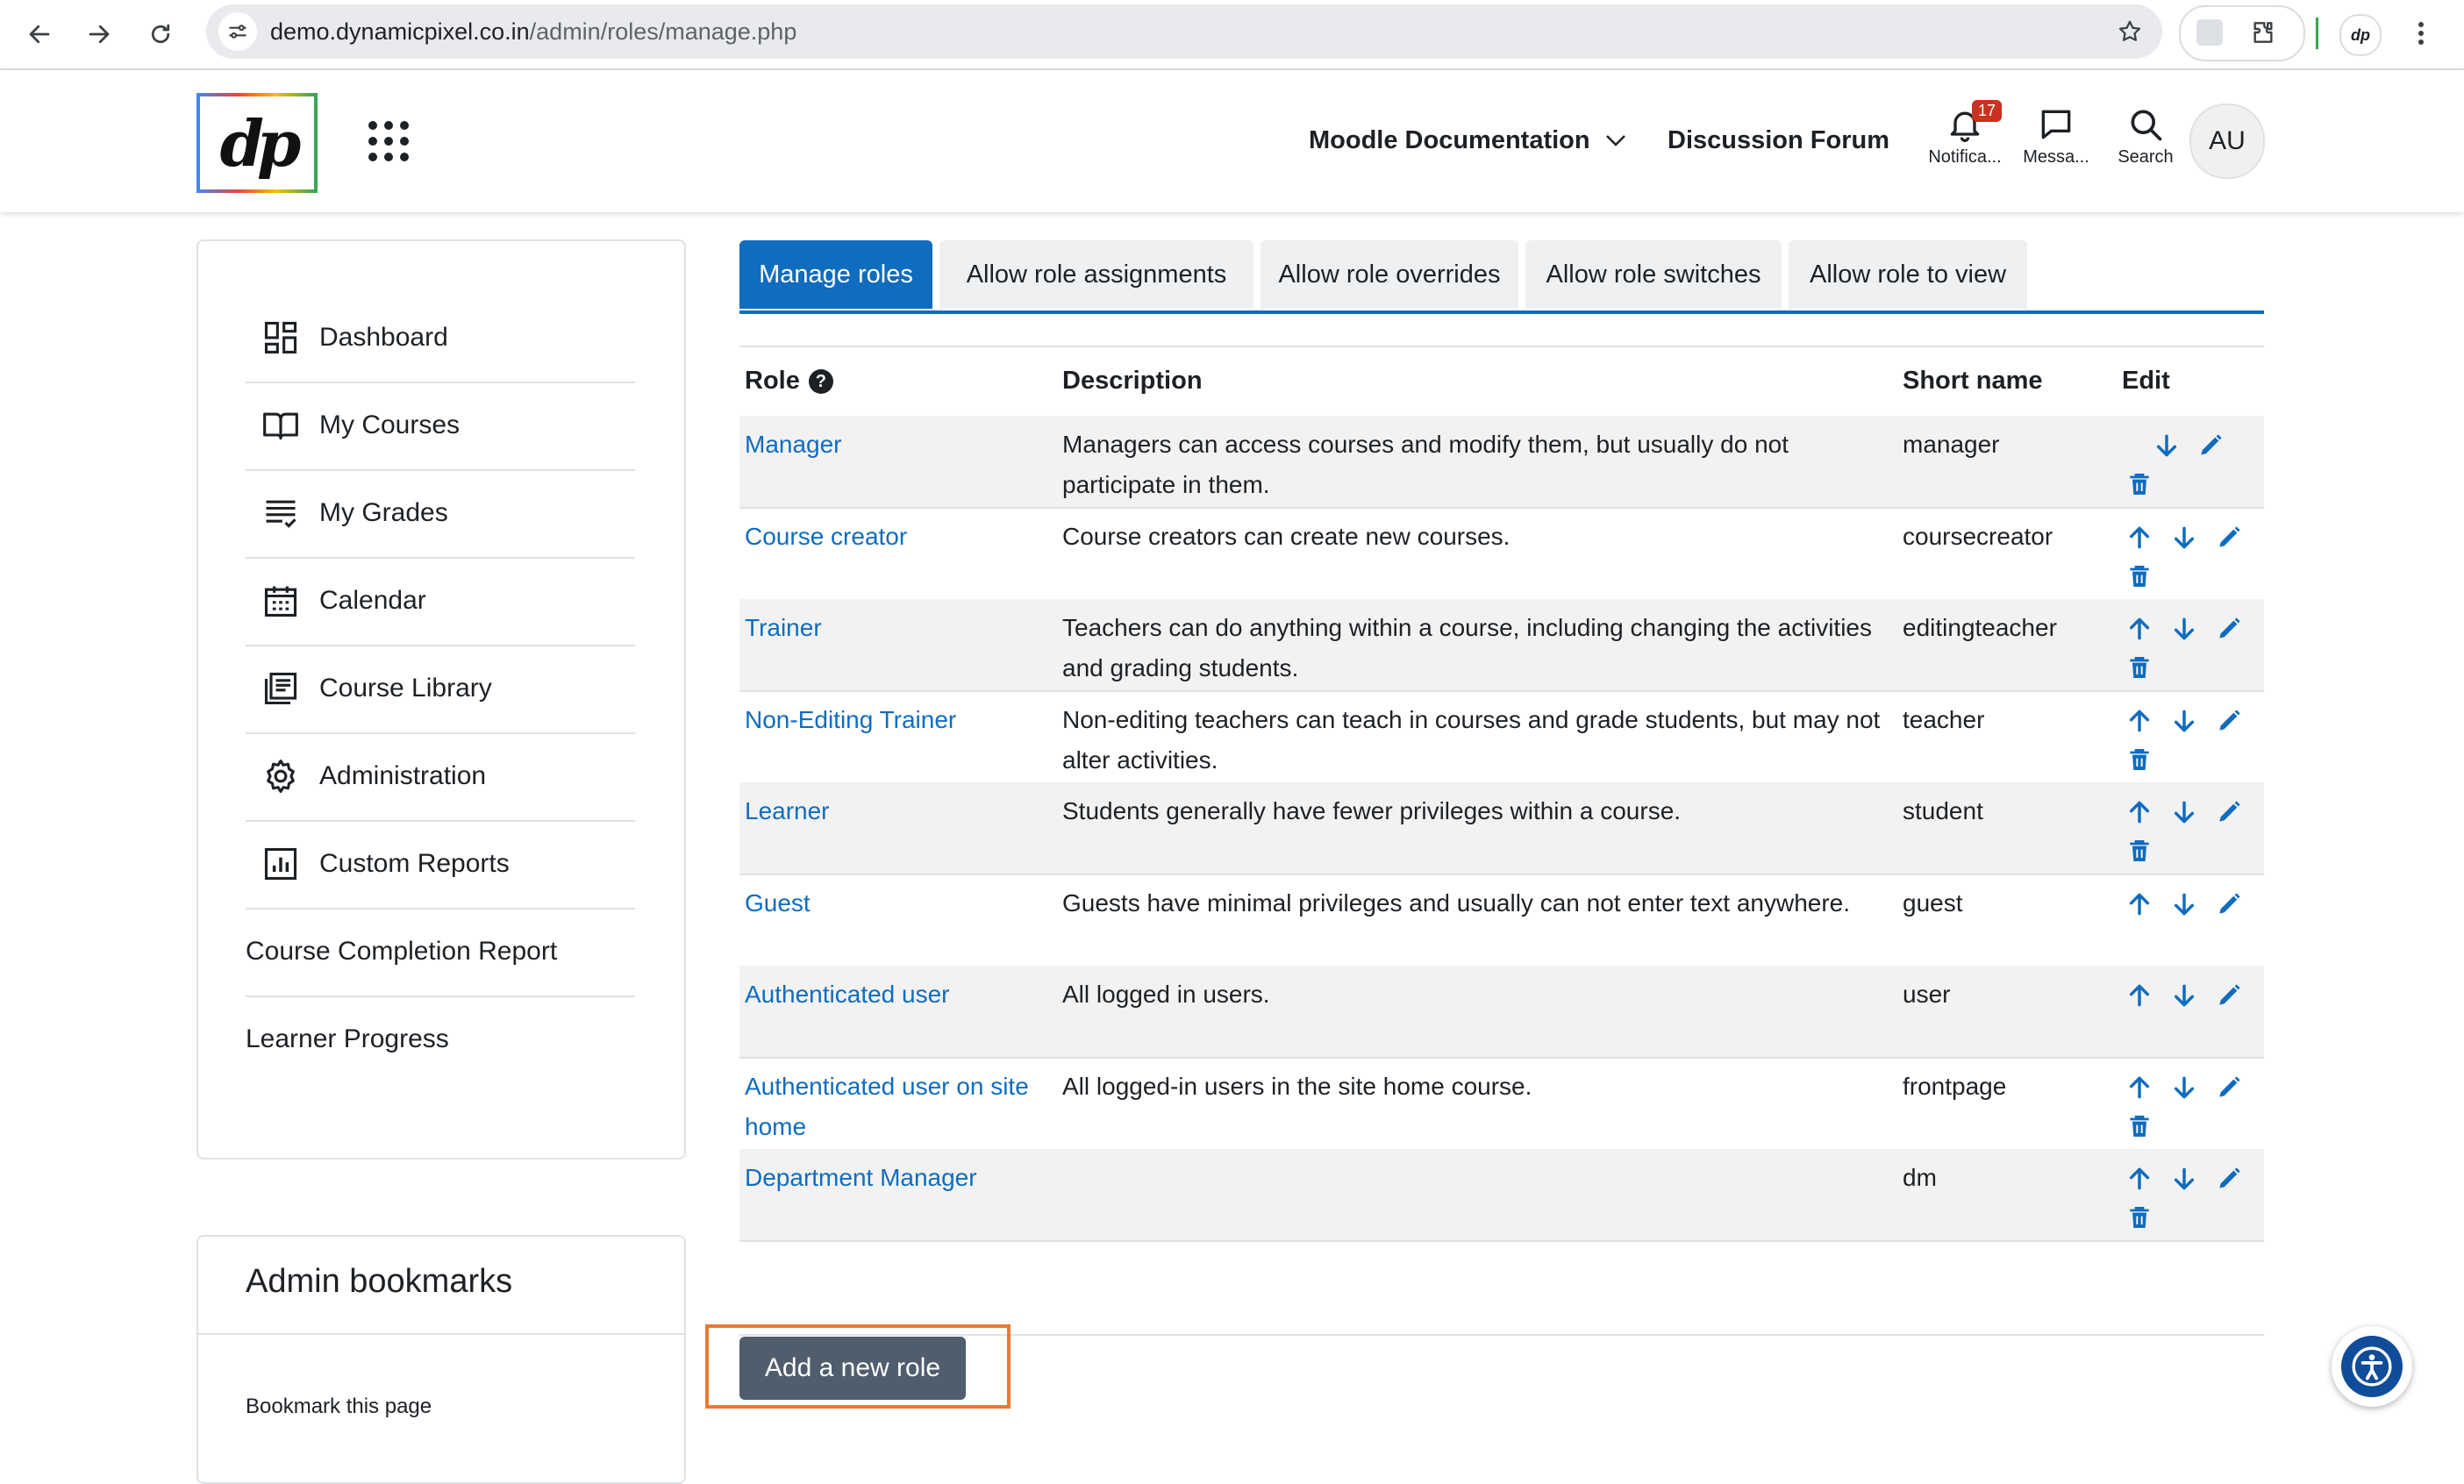 The image size is (2464, 1484). Describe the element at coordinates (2145, 149) in the screenshot. I see `search-button: Search` at that location.